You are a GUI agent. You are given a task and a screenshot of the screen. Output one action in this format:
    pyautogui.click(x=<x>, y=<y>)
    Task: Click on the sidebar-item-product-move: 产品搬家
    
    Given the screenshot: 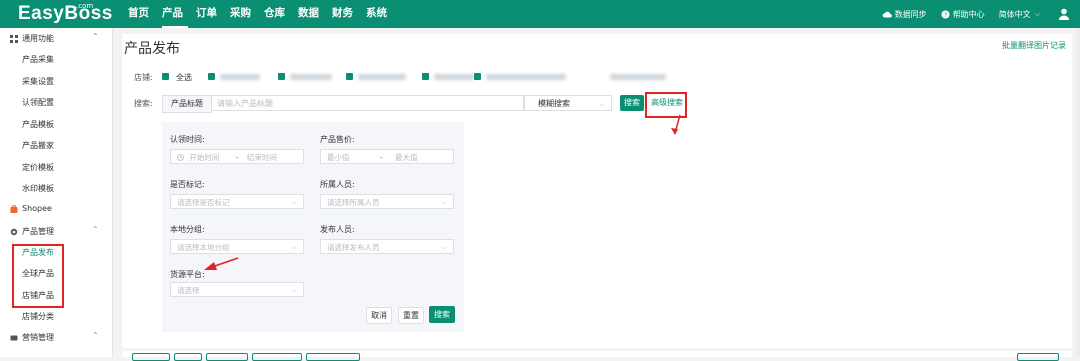 What is the action you would take?
    pyautogui.click(x=38, y=145)
    